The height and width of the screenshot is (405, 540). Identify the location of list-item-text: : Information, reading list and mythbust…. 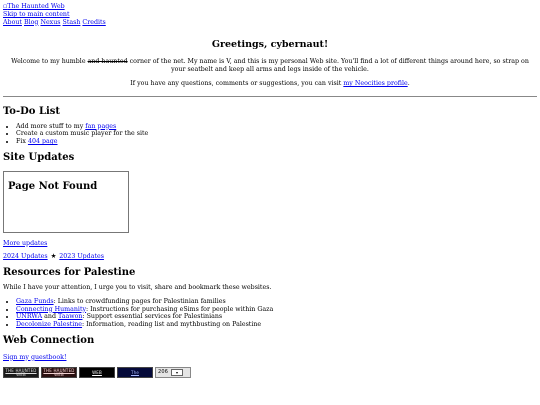
(172, 325).